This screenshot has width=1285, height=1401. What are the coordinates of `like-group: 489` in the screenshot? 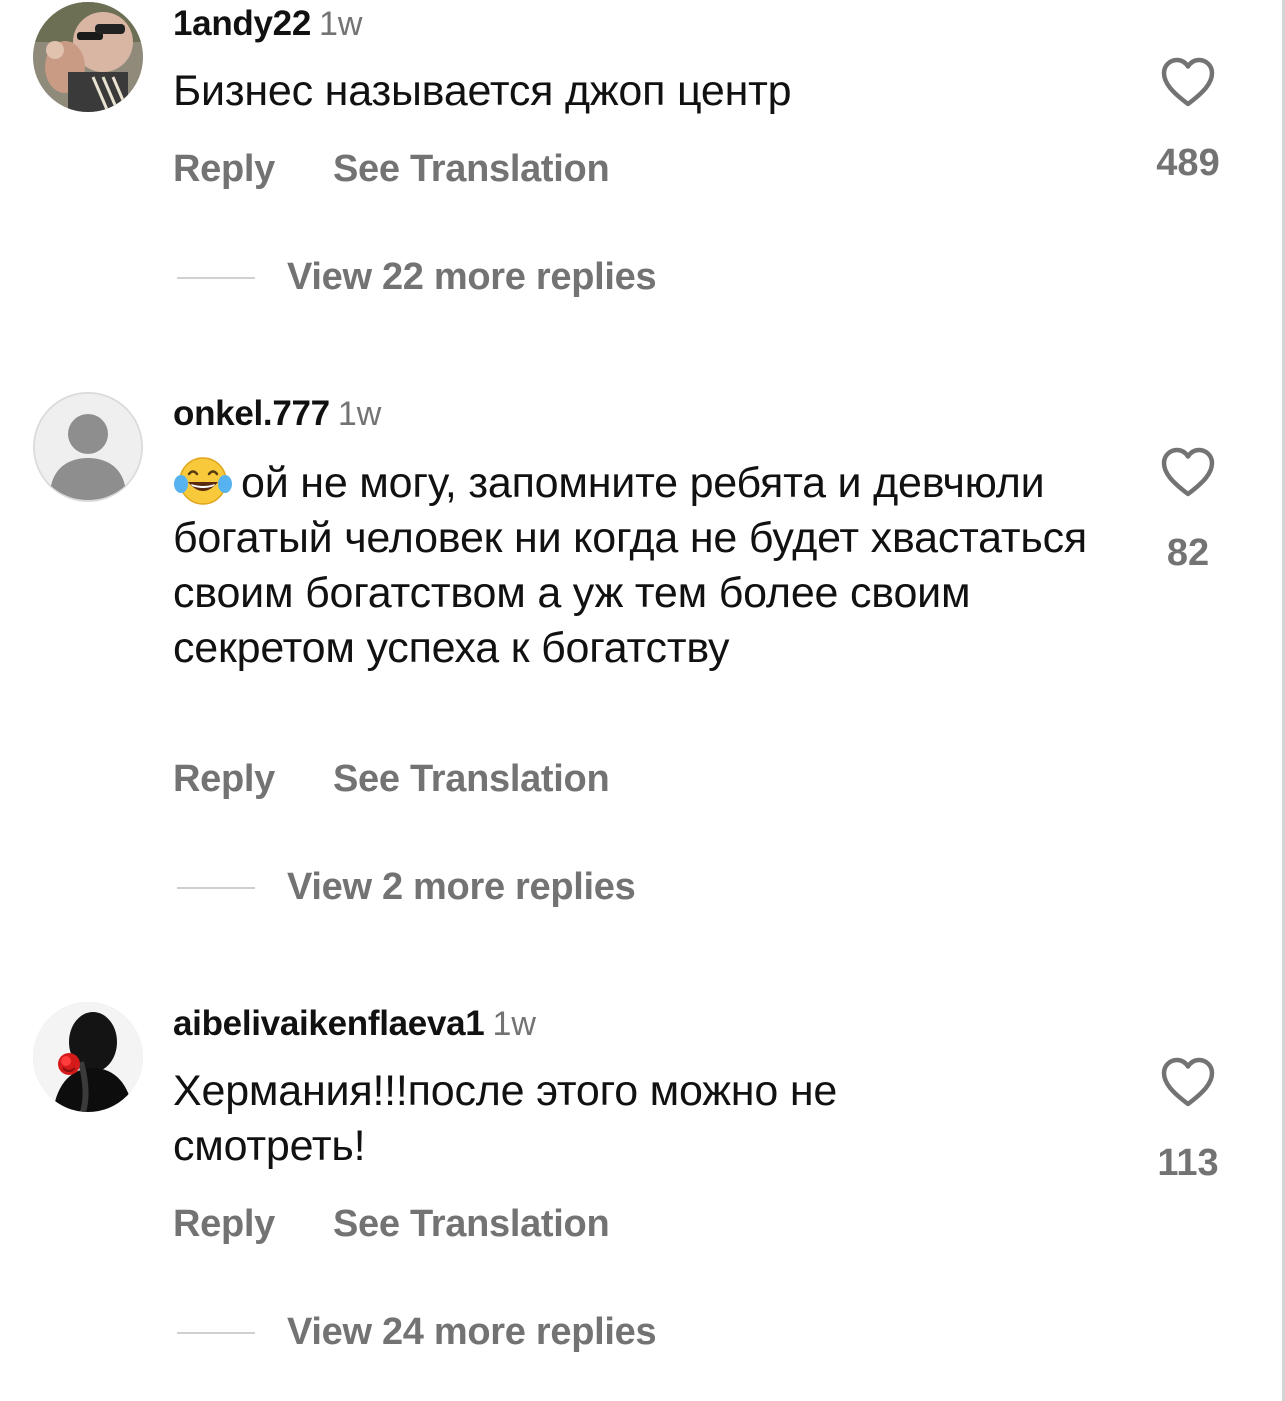 It's located at (1188, 120).